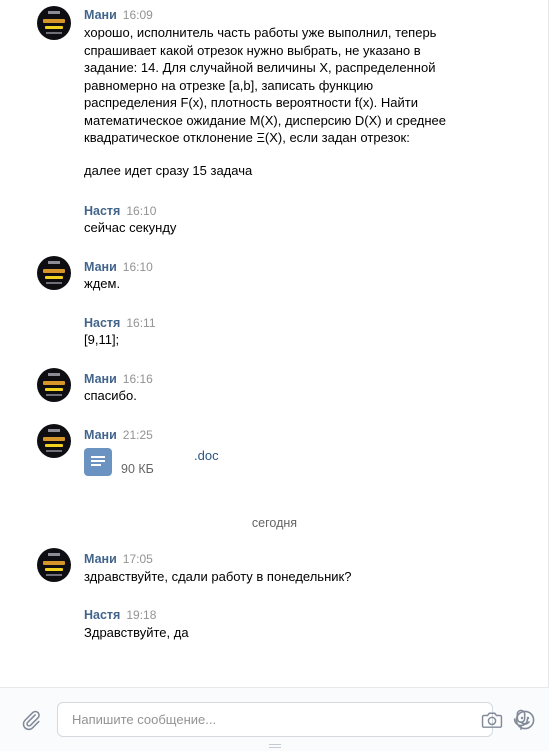 Image resolution: width=549 pixels, height=751 pixels. What do you see at coordinates (98, 462) in the screenshot?
I see `document-icon` at bounding box center [98, 462].